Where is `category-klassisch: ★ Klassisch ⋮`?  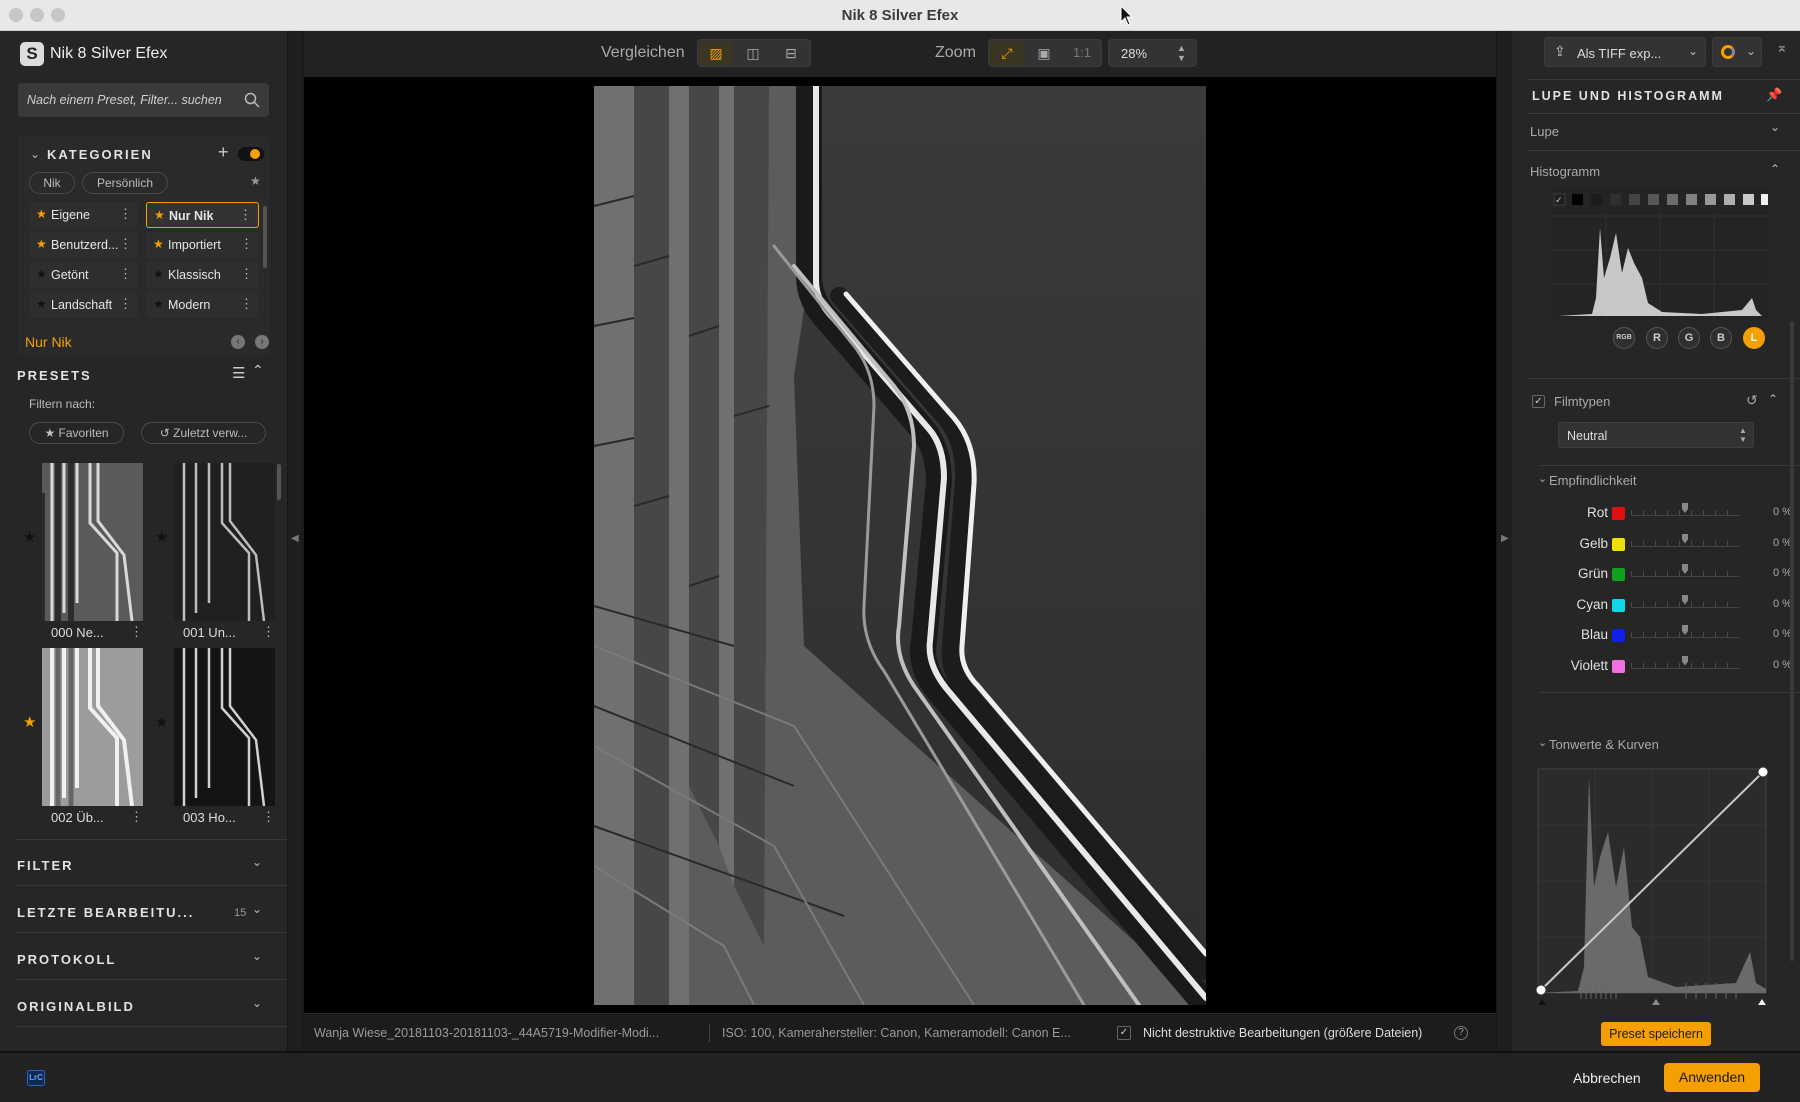
category-klassisch: ★ Klassisch ⋮ is located at coordinates (202, 275).